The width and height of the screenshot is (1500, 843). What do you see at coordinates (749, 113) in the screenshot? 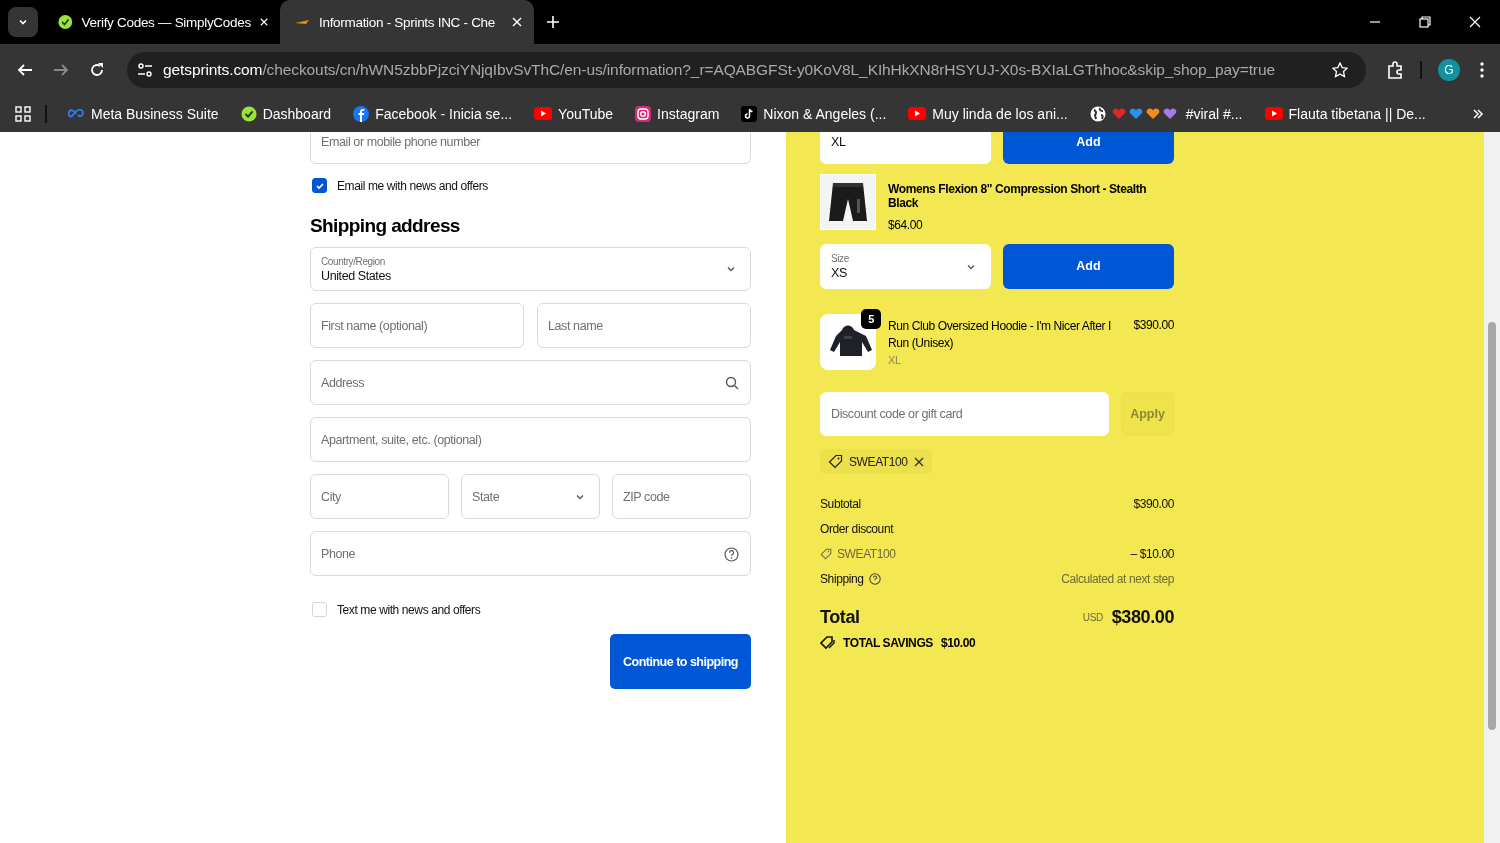
I see `note-icon` at bounding box center [749, 113].